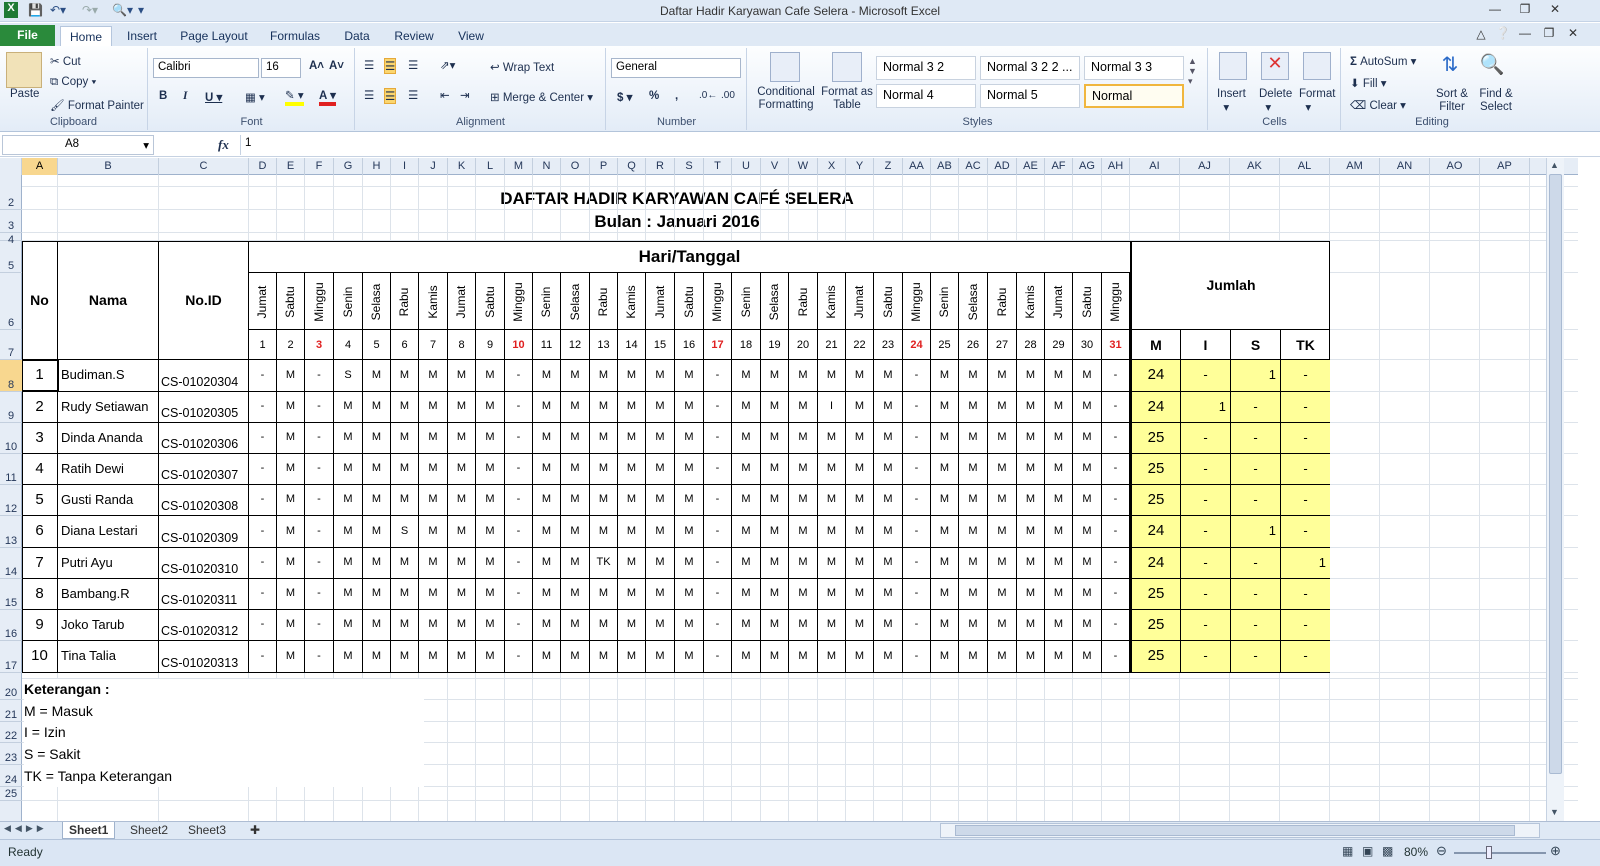  I want to click on copy-button: ⧉ Copy ▾, so click(73, 82).